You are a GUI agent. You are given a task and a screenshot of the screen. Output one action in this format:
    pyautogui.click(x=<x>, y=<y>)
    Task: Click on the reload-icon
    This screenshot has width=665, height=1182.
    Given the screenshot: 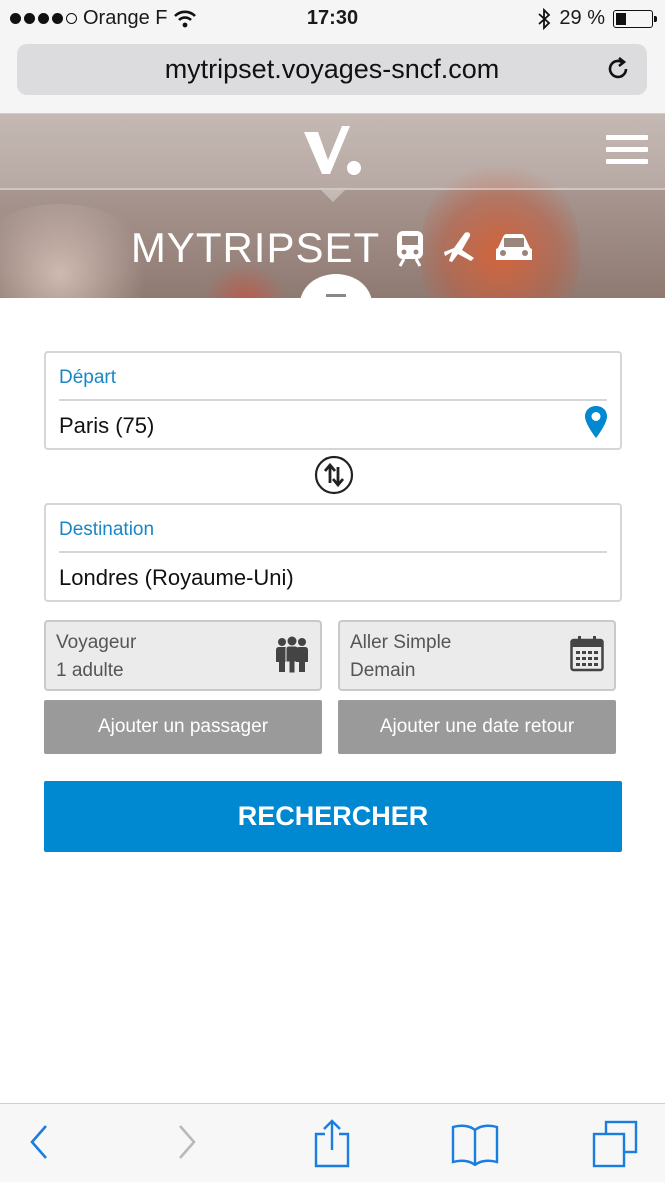 What is the action you would take?
    pyautogui.click(x=618, y=69)
    